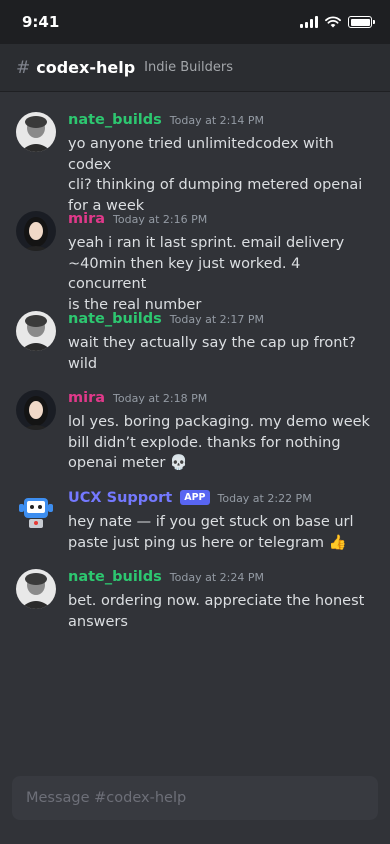  I want to click on message-input: Message #codex-help, so click(195, 798).